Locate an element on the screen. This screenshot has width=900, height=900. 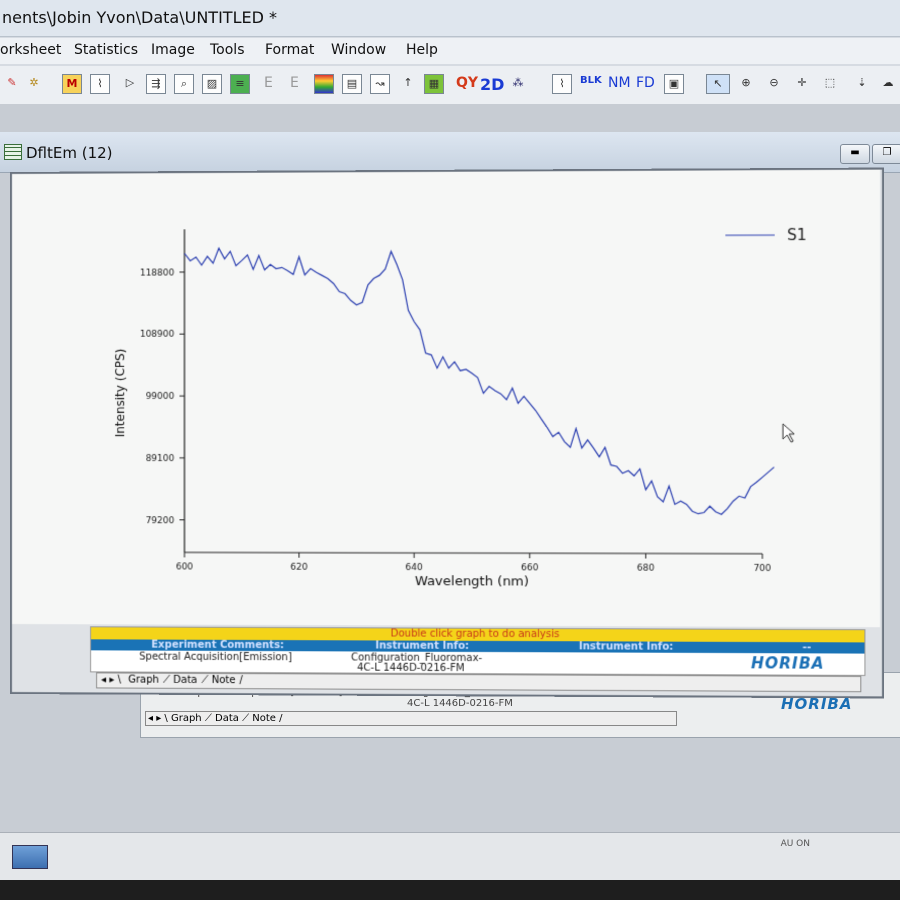
menu-window: Window is located at coordinates (358, 50).